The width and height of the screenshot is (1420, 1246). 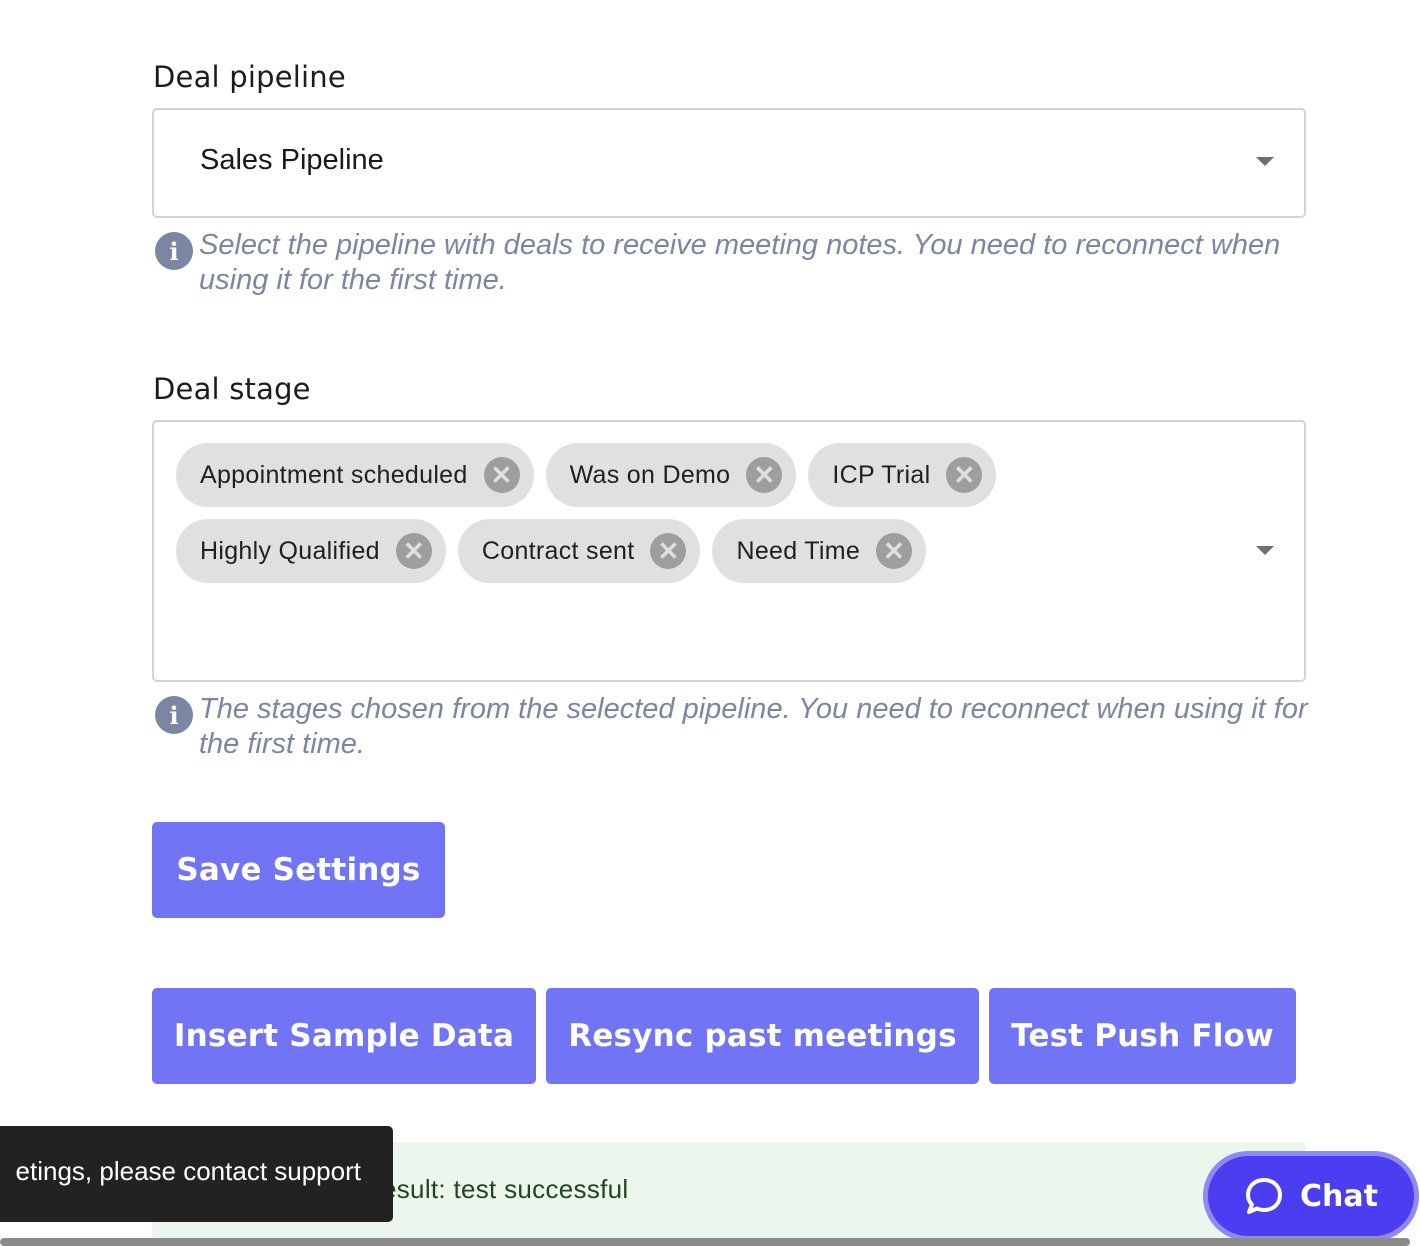 What do you see at coordinates (1142, 1036) in the screenshot?
I see `test-push-flow-button: Test Push Flow` at bounding box center [1142, 1036].